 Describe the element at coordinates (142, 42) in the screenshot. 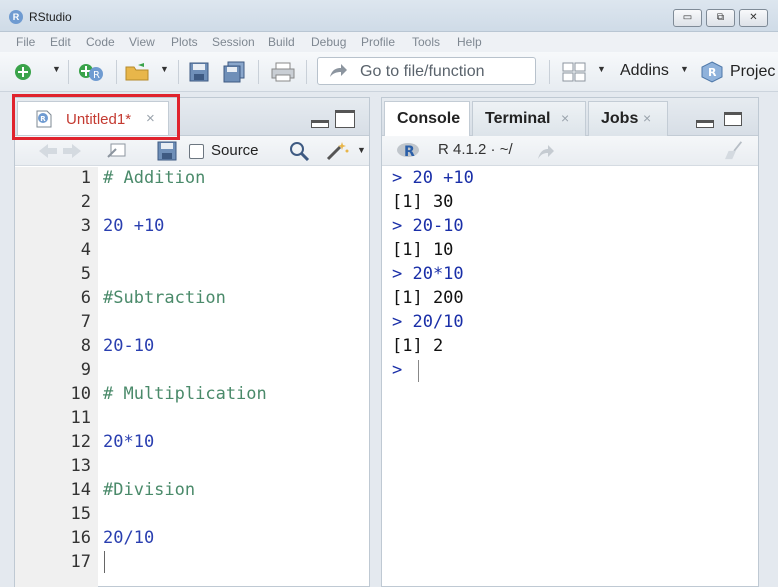

I see `menu-view: View` at that location.